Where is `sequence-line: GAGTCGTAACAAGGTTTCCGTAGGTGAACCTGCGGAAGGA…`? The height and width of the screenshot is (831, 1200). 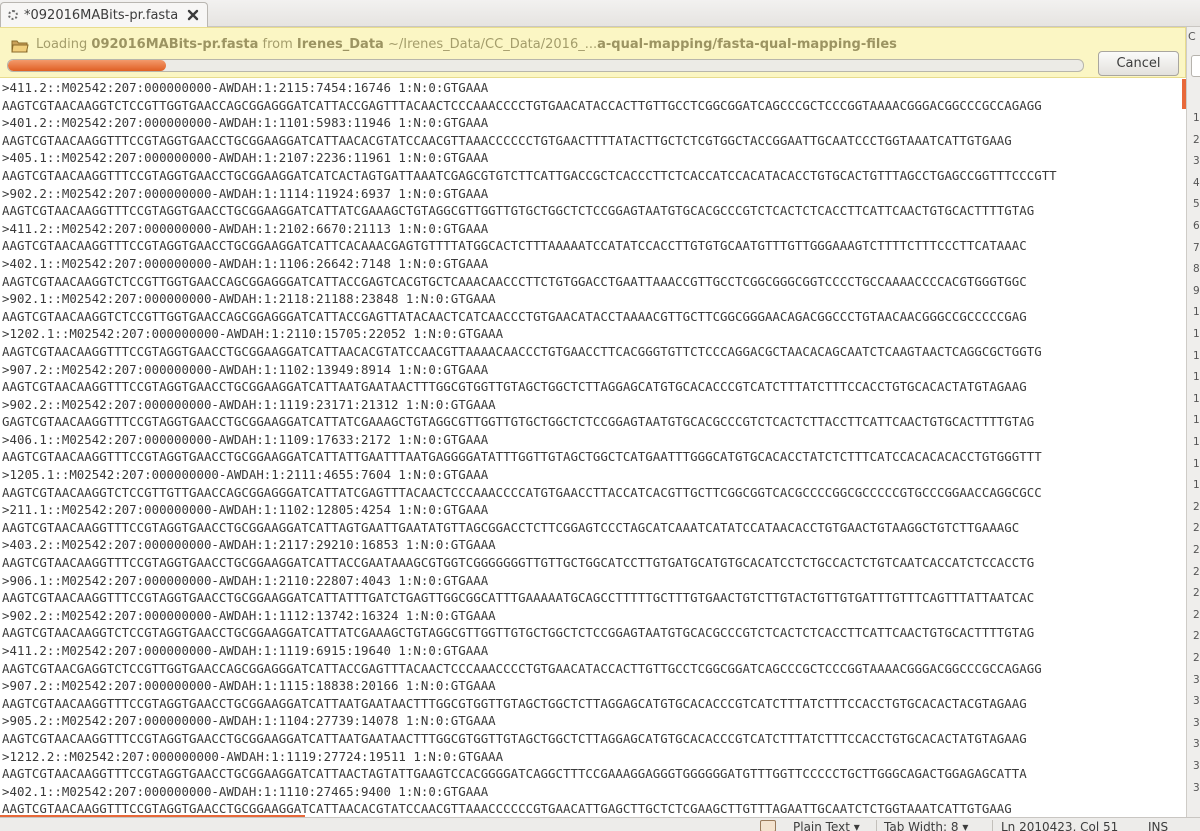
sequence-line: GAGTCGTAACAAGGTTTCCGTAGGTGAACCTGCGGAAGGA… is located at coordinates (518, 422).